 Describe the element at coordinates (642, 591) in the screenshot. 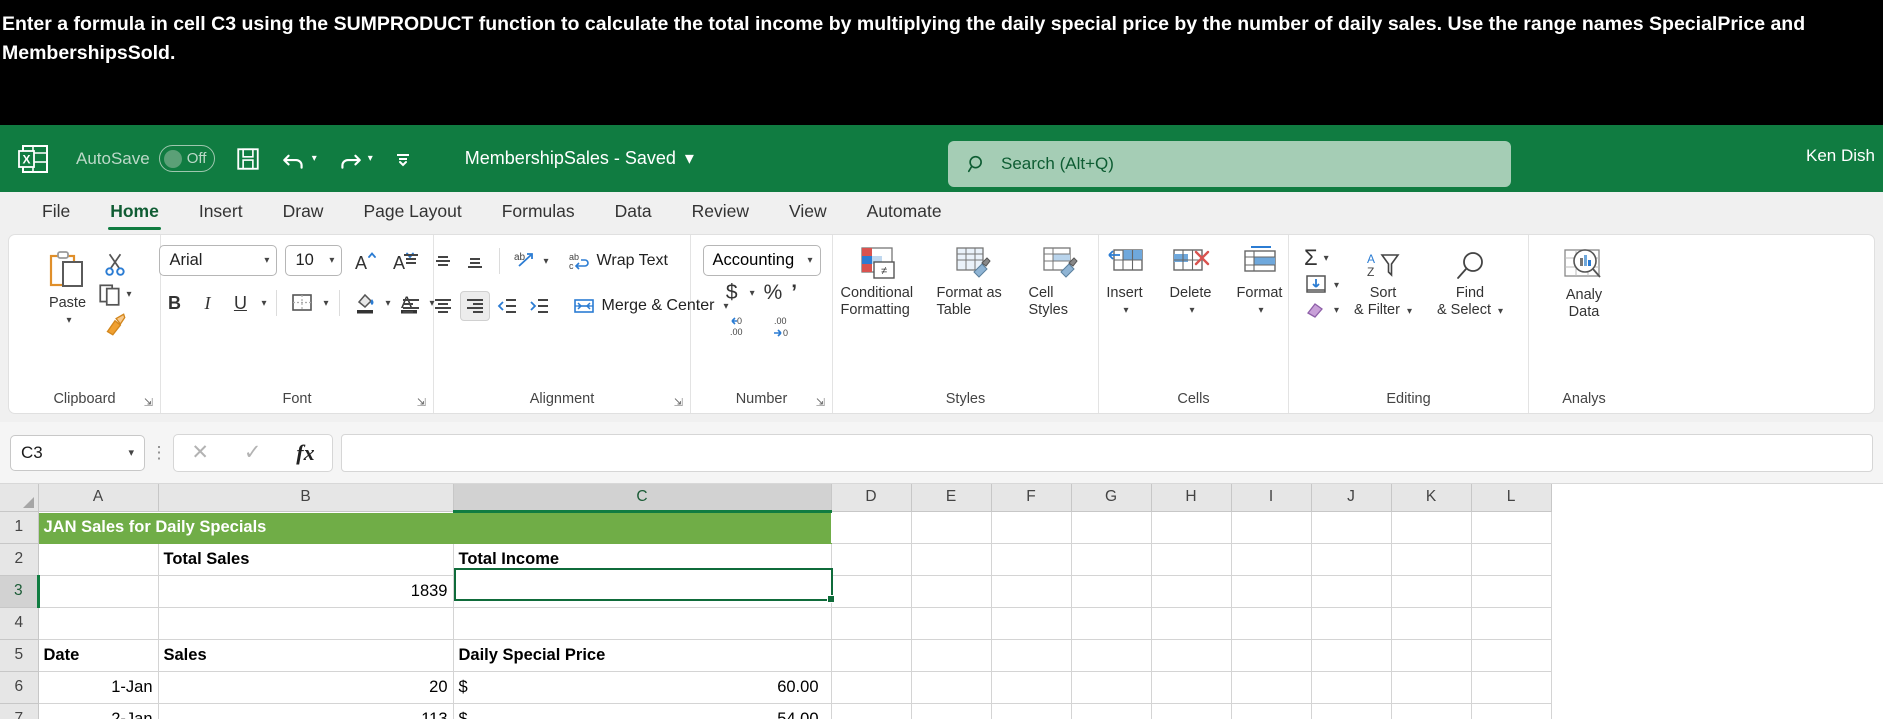

I see `cell-c3` at that location.